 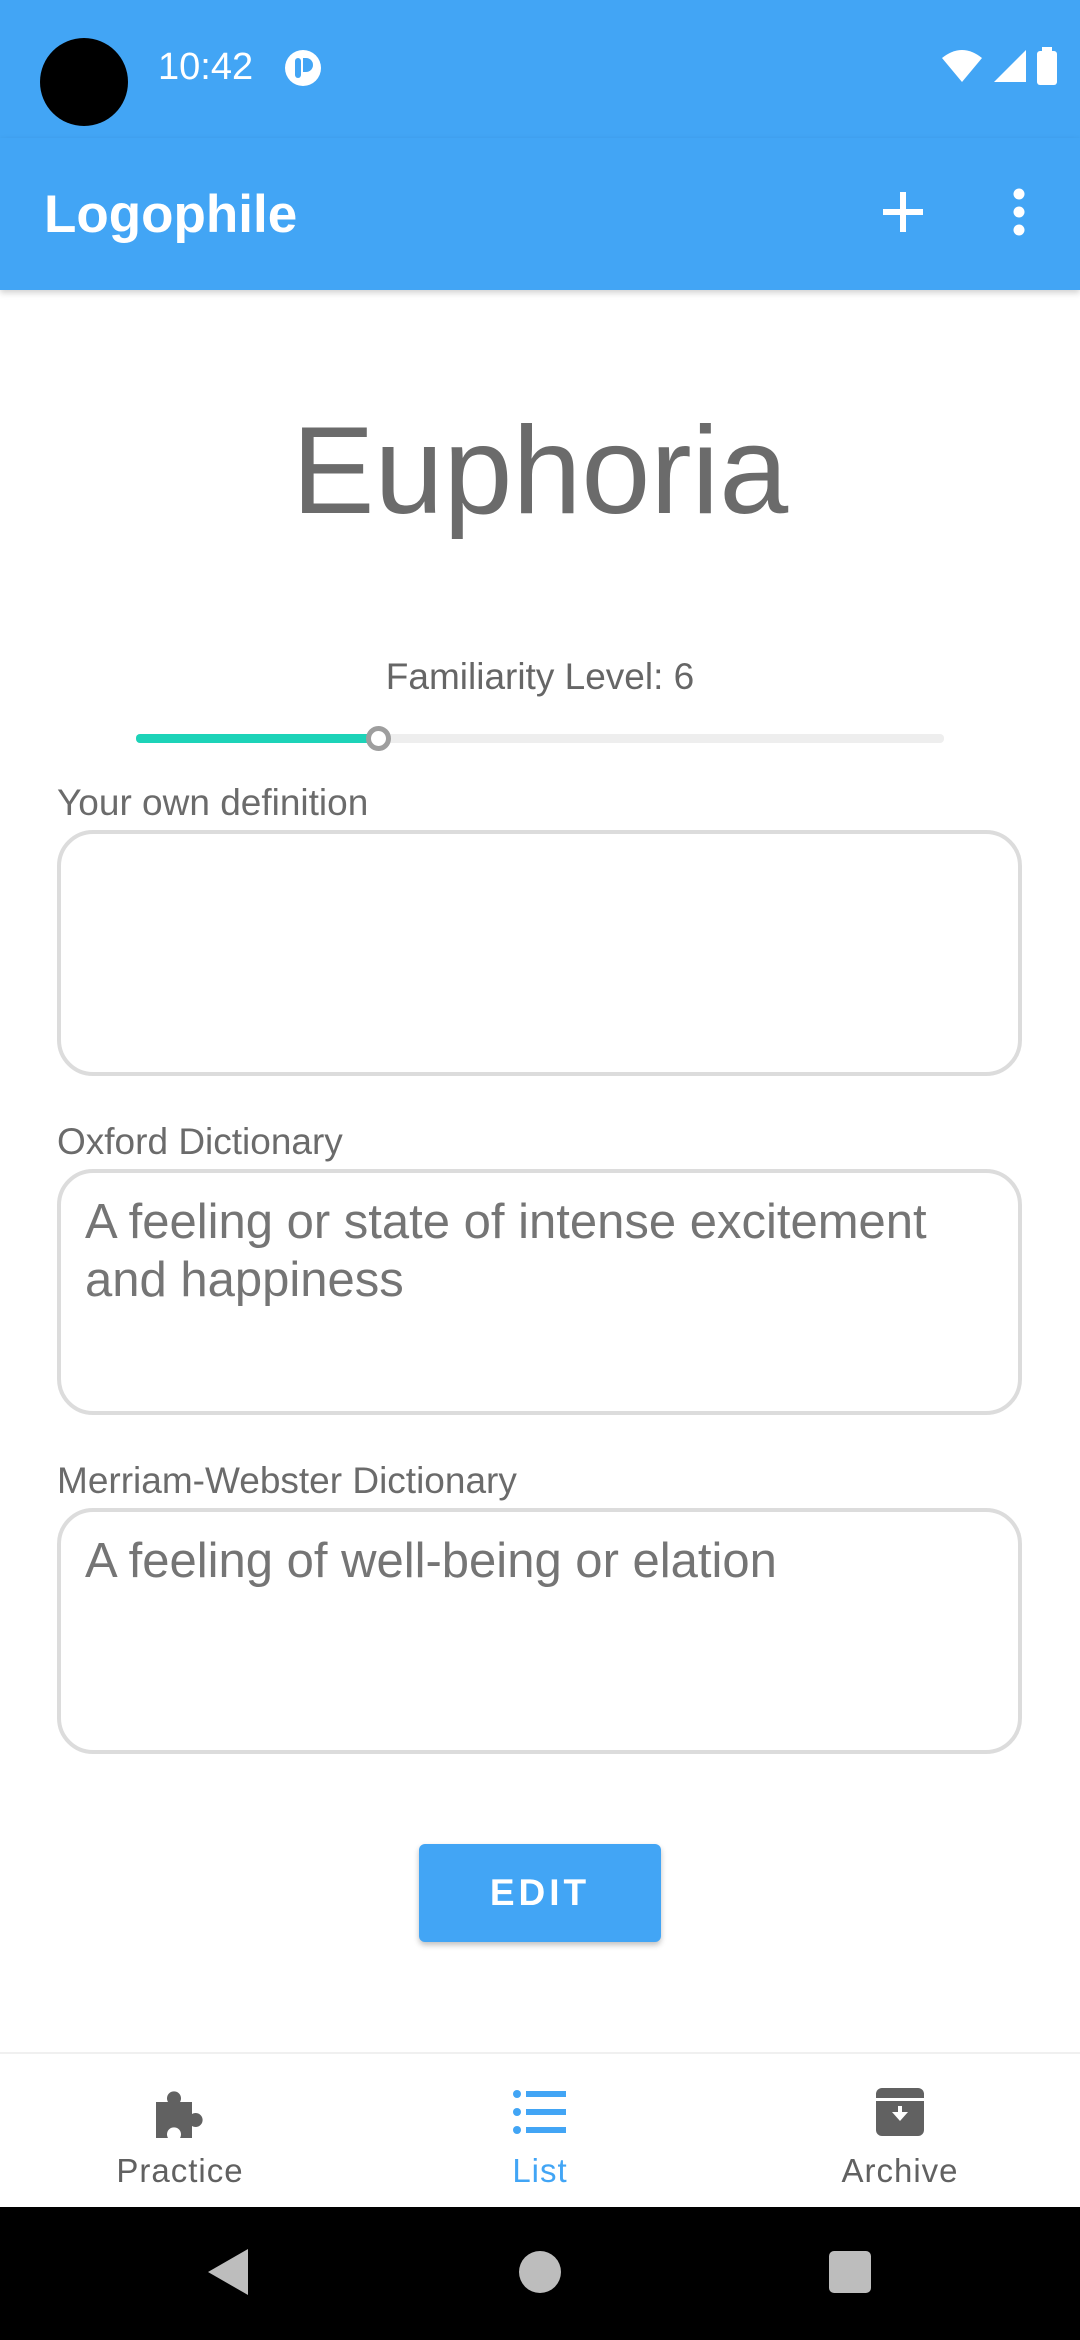 What do you see at coordinates (257, 738) in the screenshot?
I see `slider-fill` at bounding box center [257, 738].